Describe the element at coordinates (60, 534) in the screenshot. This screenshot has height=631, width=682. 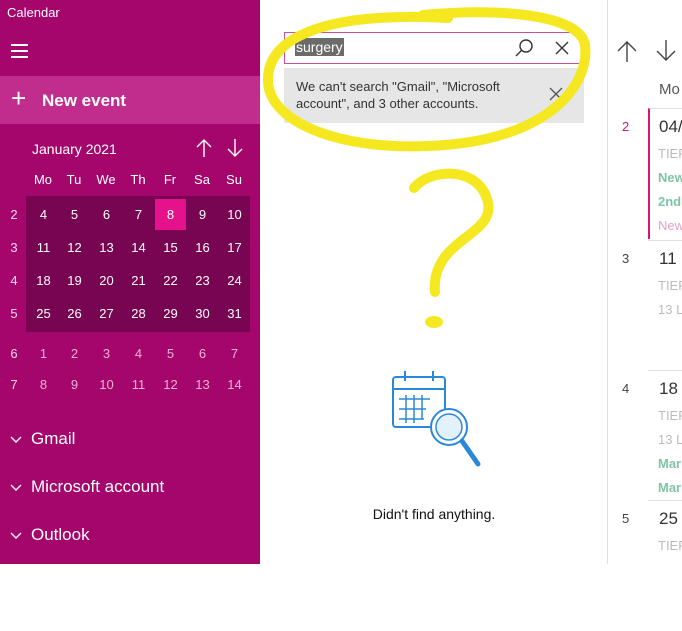
I see `account-label: Outlook` at that location.